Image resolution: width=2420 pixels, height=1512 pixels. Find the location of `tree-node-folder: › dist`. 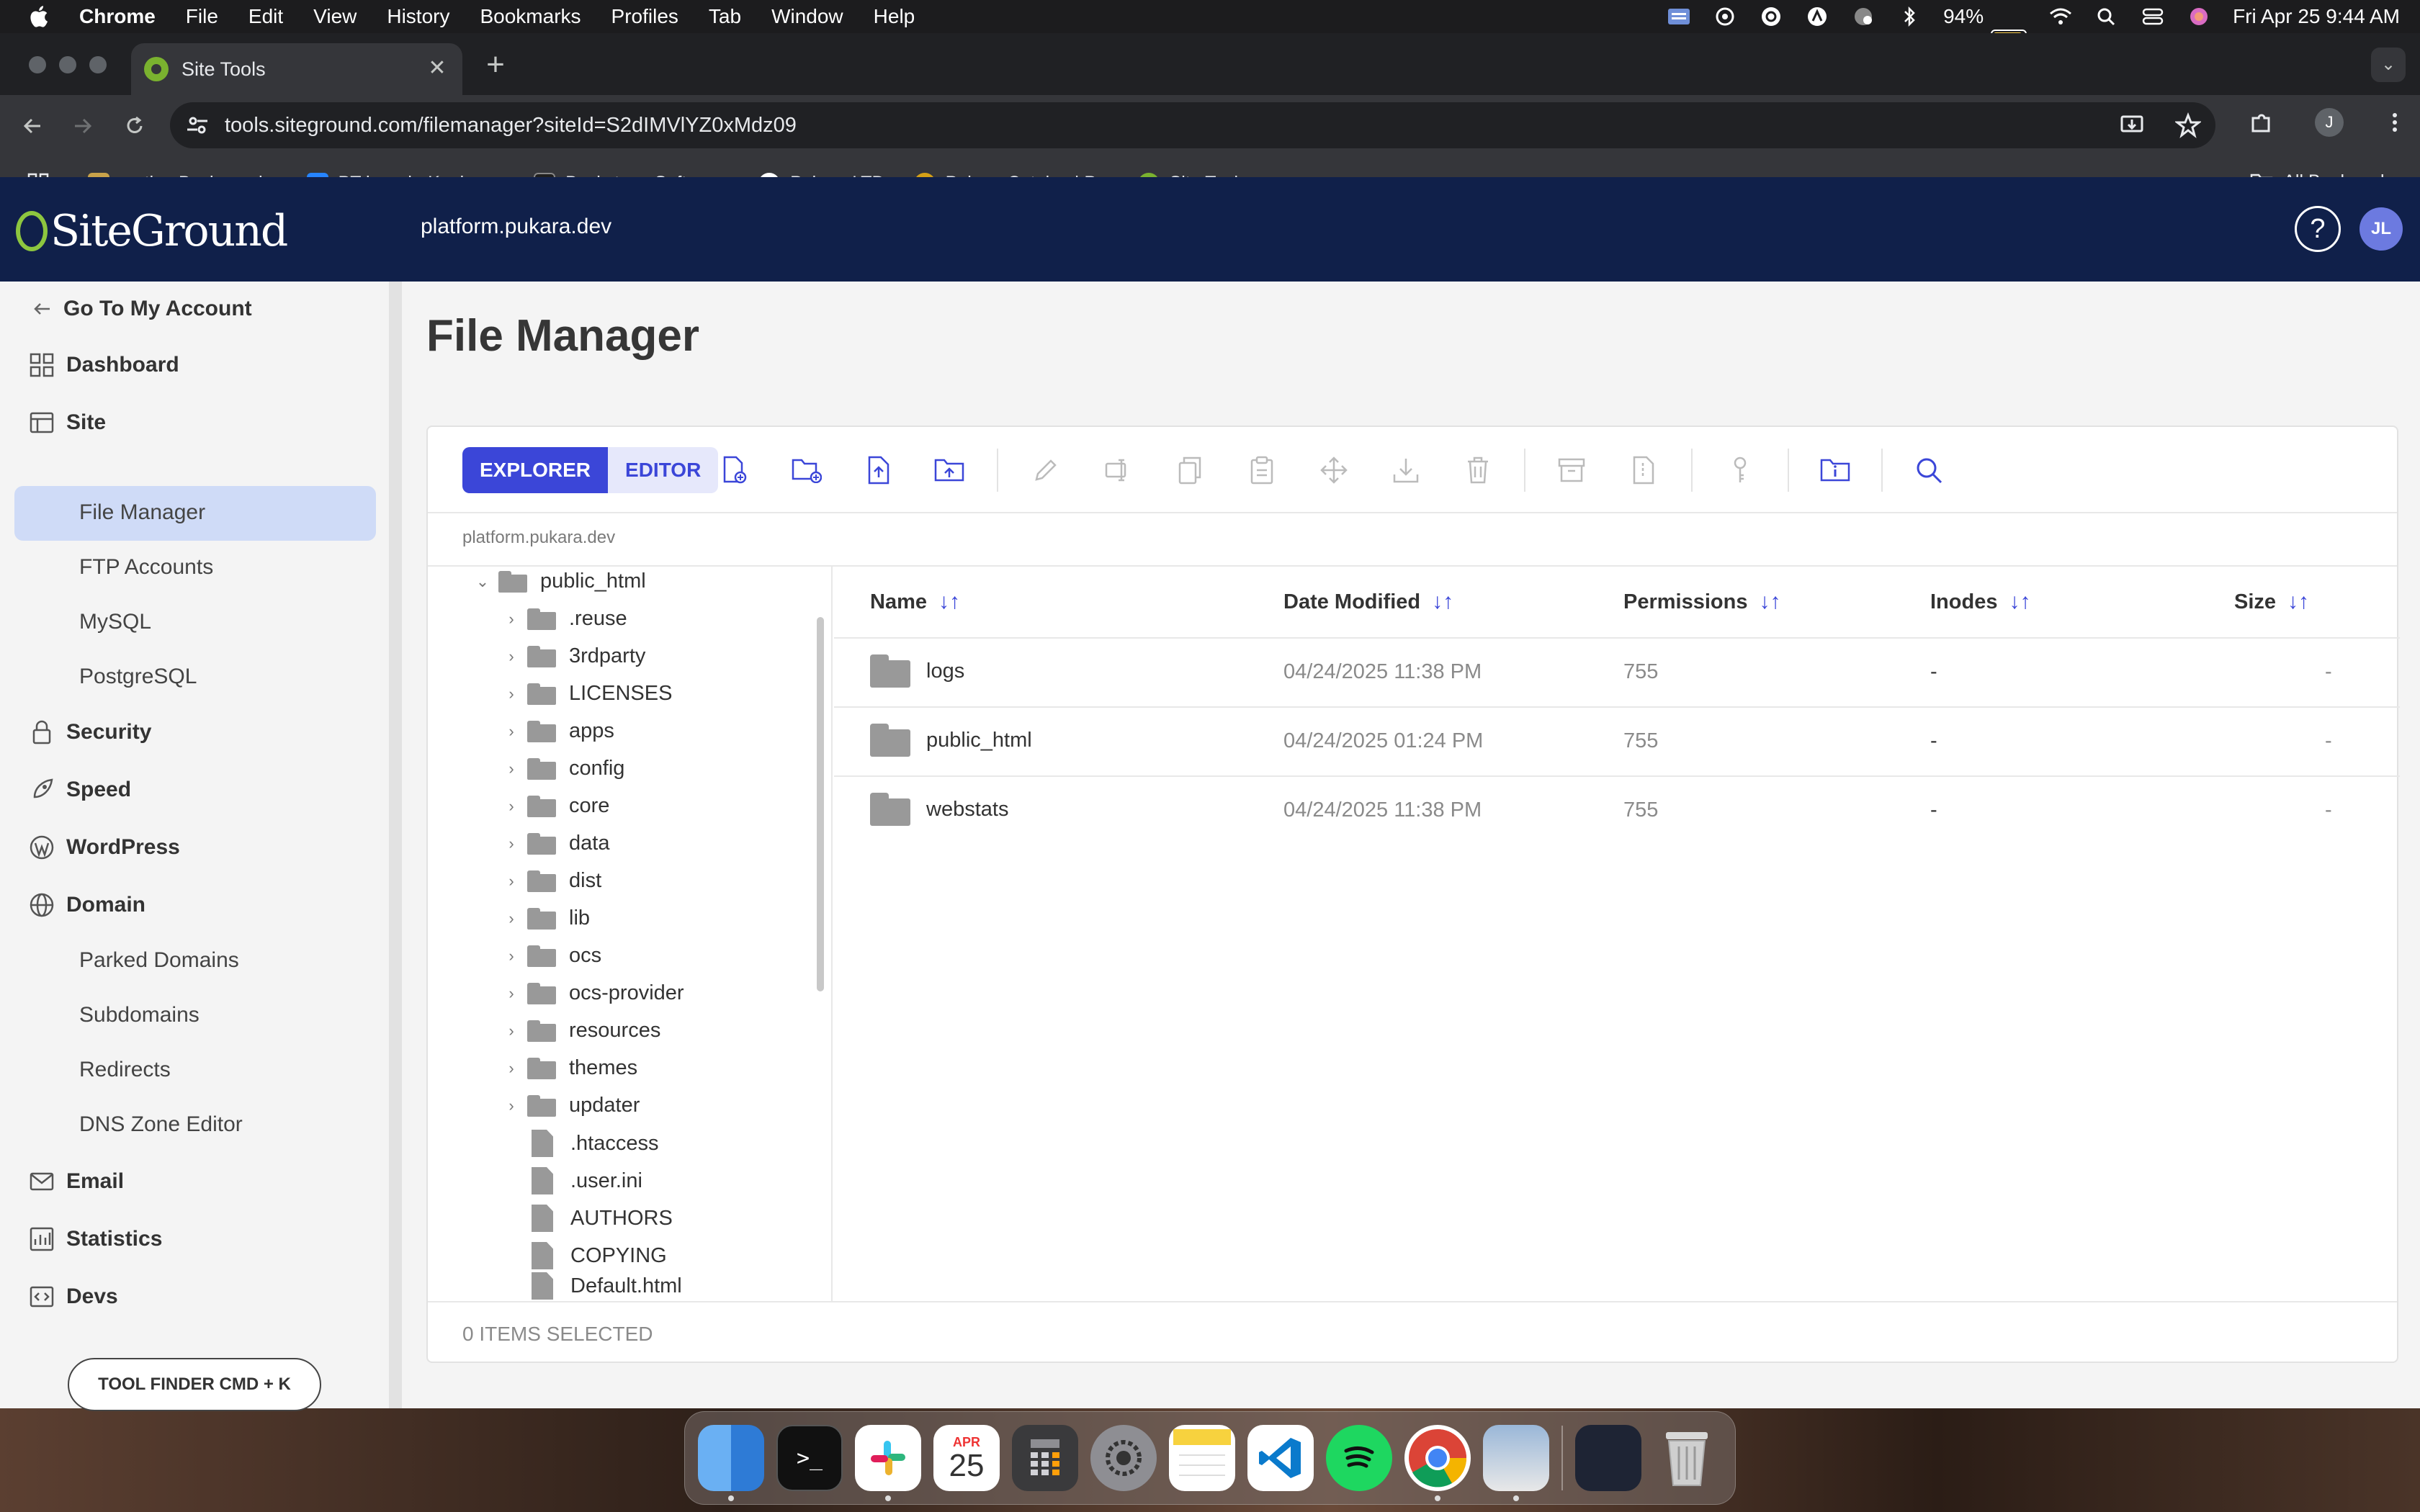

tree-node-folder: › dist is located at coordinates (551, 881).